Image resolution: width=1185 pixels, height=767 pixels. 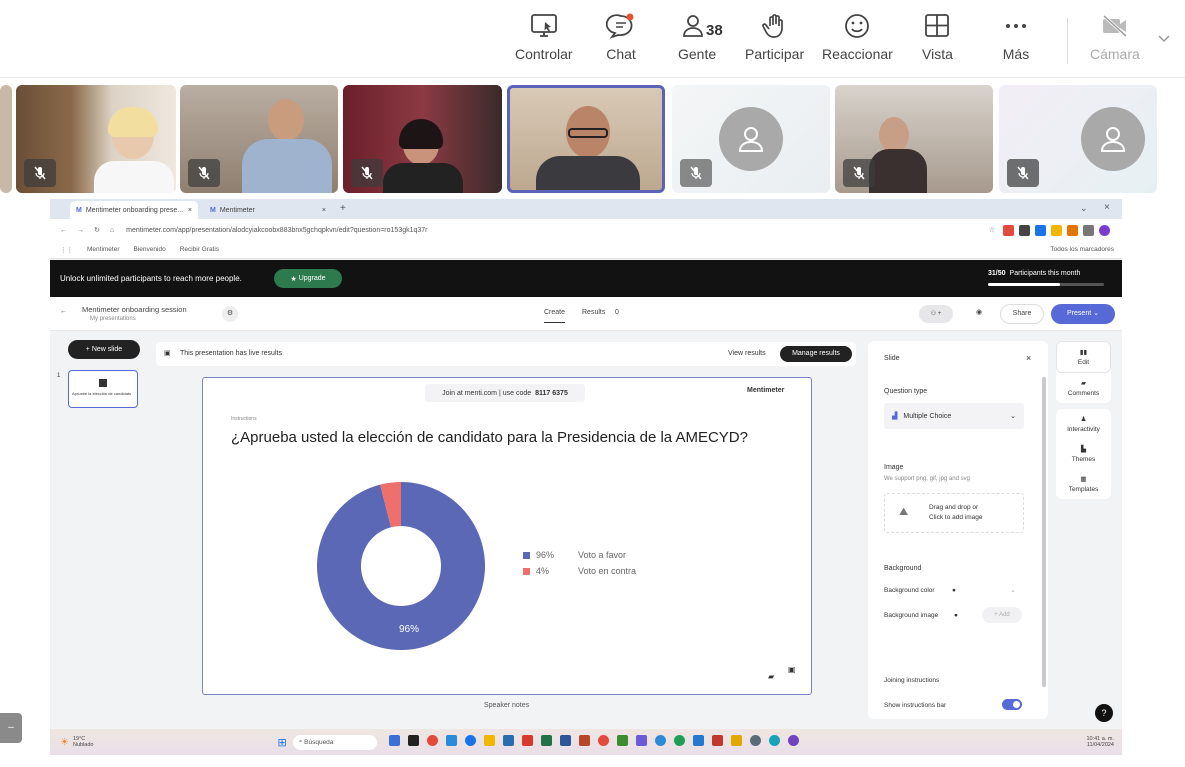 I want to click on presentation-title: Mentimeter onboarding session, so click(x=134, y=309).